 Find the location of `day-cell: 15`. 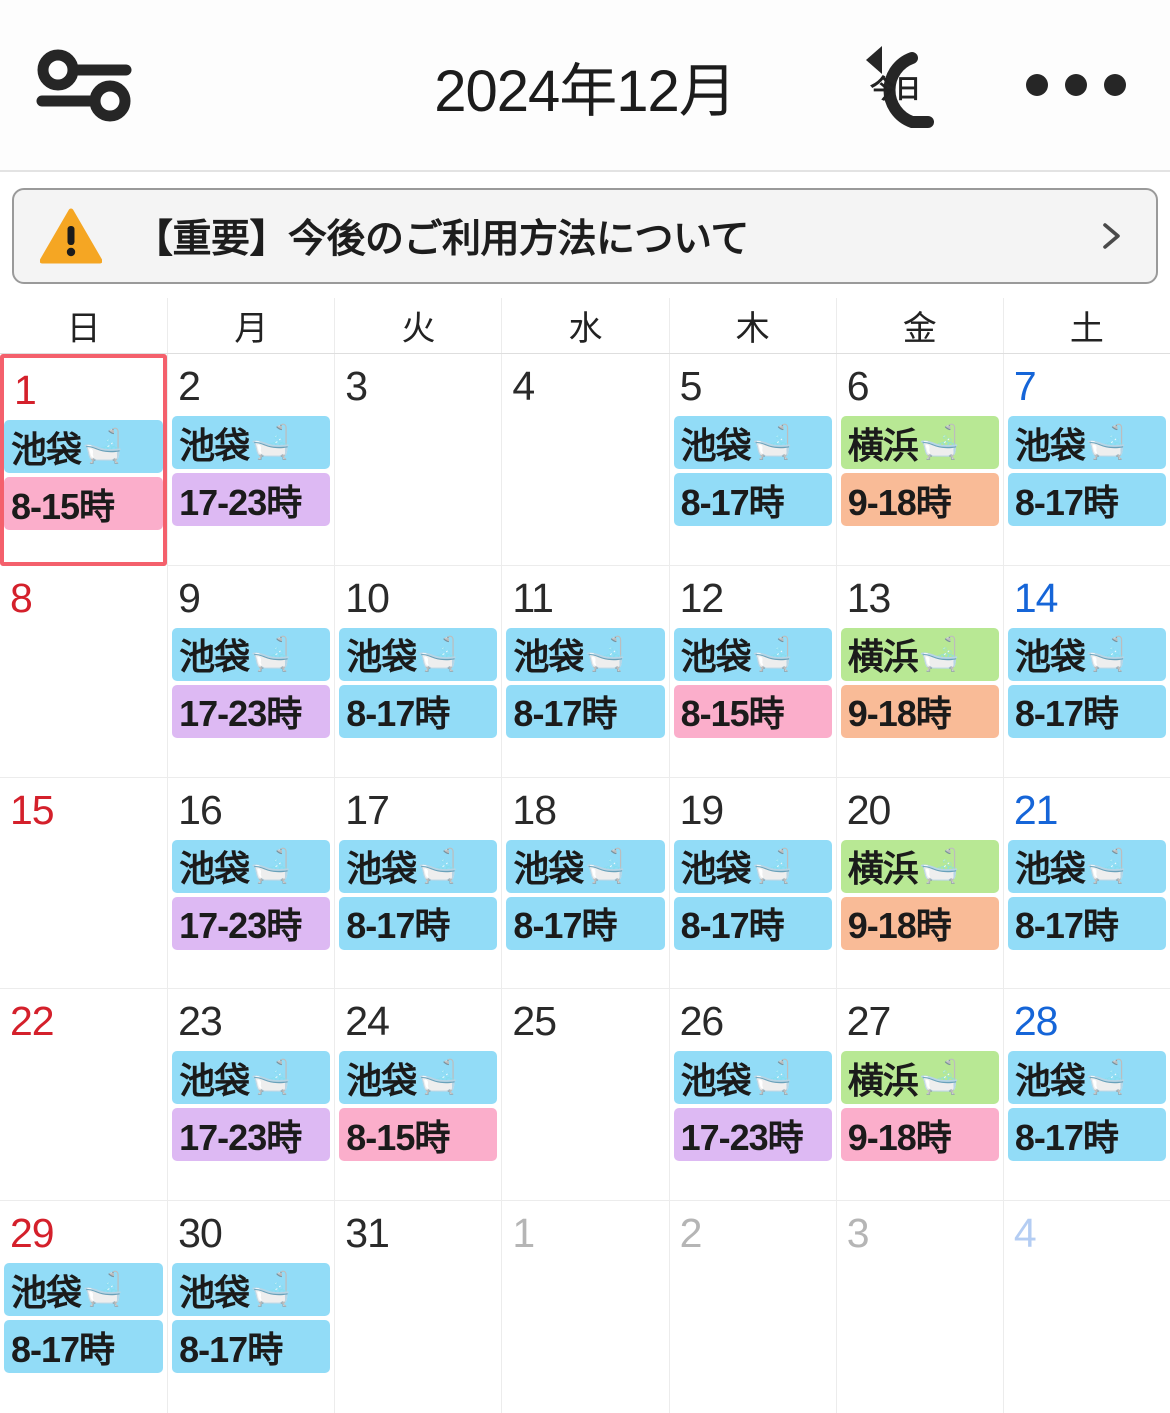

day-cell: 15 is located at coordinates (84, 884).